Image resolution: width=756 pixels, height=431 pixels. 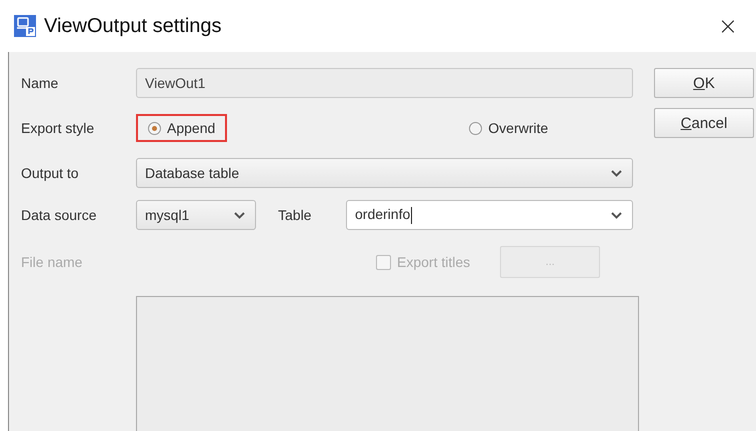 What do you see at coordinates (294, 215) in the screenshot?
I see `field-label: Table` at bounding box center [294, 215].